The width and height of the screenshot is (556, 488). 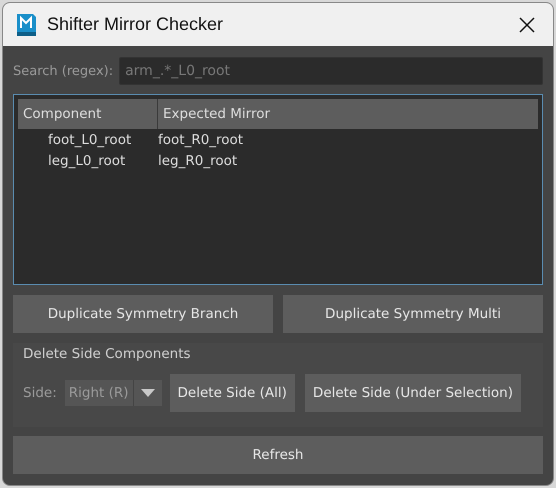 I want to click on duplicate-button: Duplicate Symmetry Multi, so click(x=413, y=314).